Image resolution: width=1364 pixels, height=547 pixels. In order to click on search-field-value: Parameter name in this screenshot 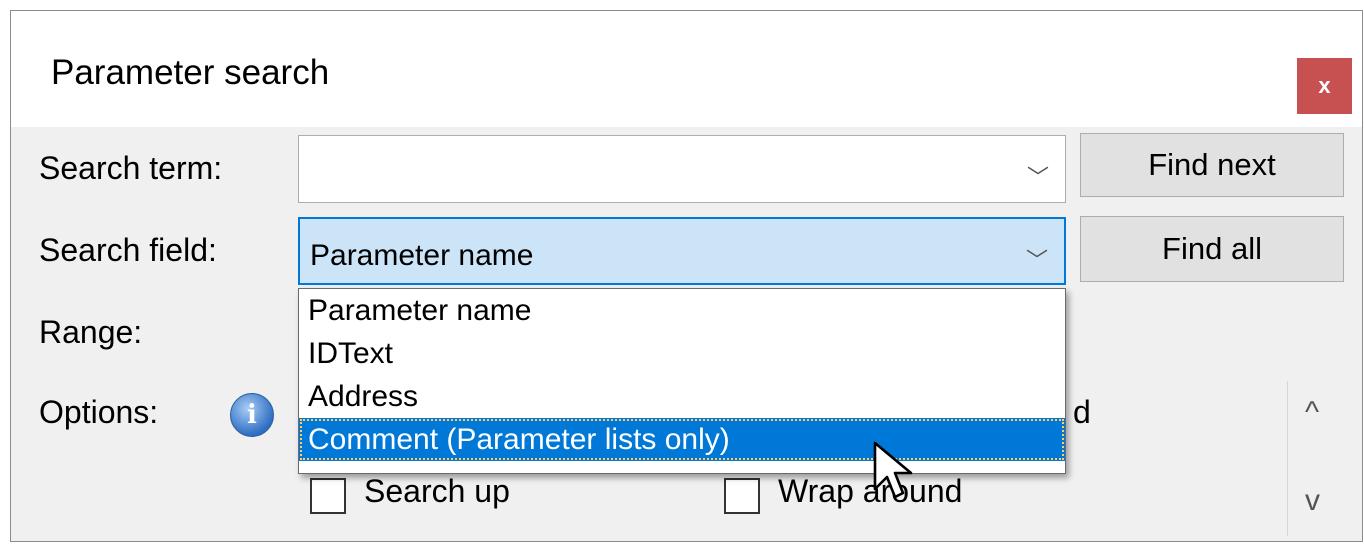, I will do `click(422, 255)`.